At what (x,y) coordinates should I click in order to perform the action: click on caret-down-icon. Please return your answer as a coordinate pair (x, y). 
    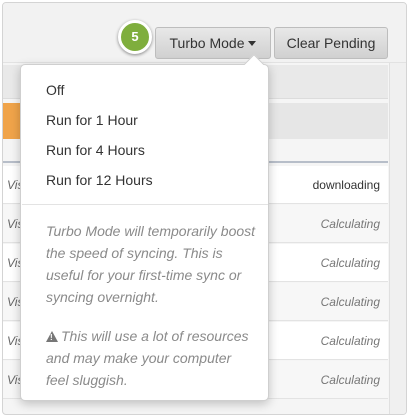
    Looking at the image, I should click on (252, 43).